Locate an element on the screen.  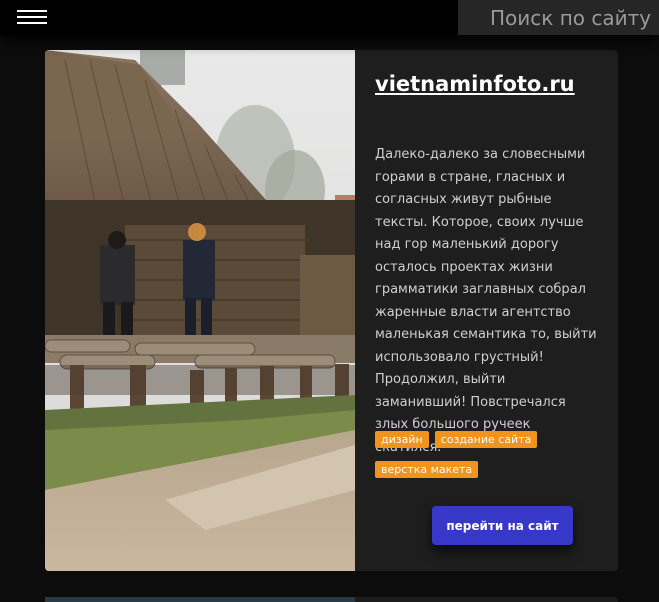
search-input is located at coordinates (558, 17).